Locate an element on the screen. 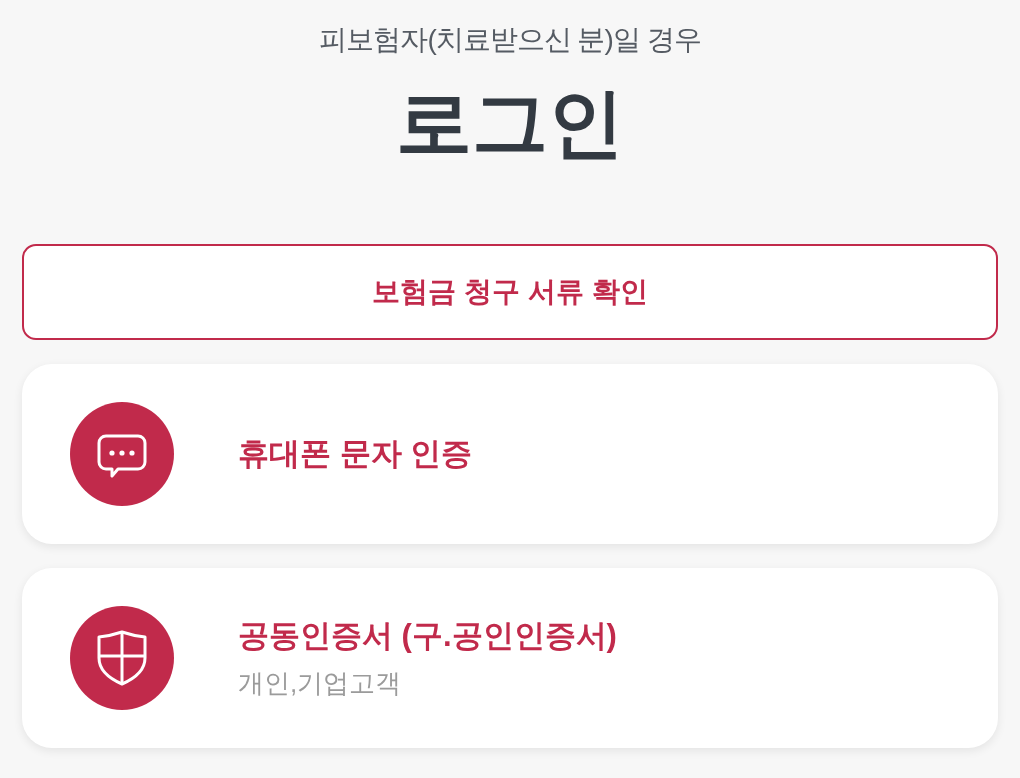  login-subtitle: 피보험자(치료받으신 분)일 경우 is located at coordinates (510, 40).